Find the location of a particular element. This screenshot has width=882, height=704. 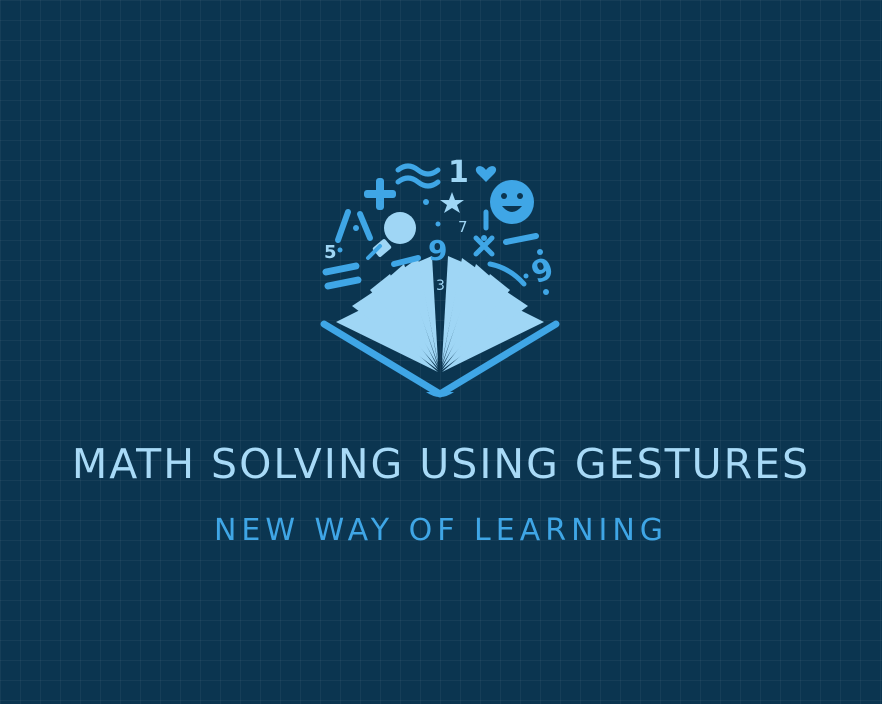

book-math-logo-icon: 1 5 7 9 3 9 is located at coordinates (440, 276).